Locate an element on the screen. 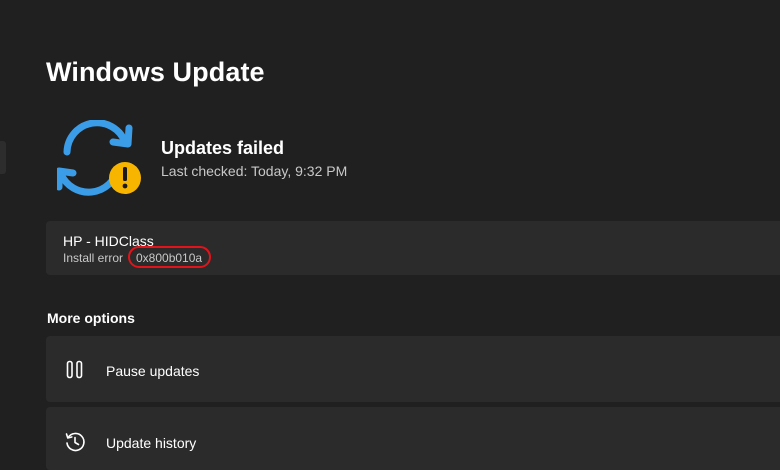 The width and height of the screenshot is (780, 470). pause-icon is located at coordinates (75, 370).